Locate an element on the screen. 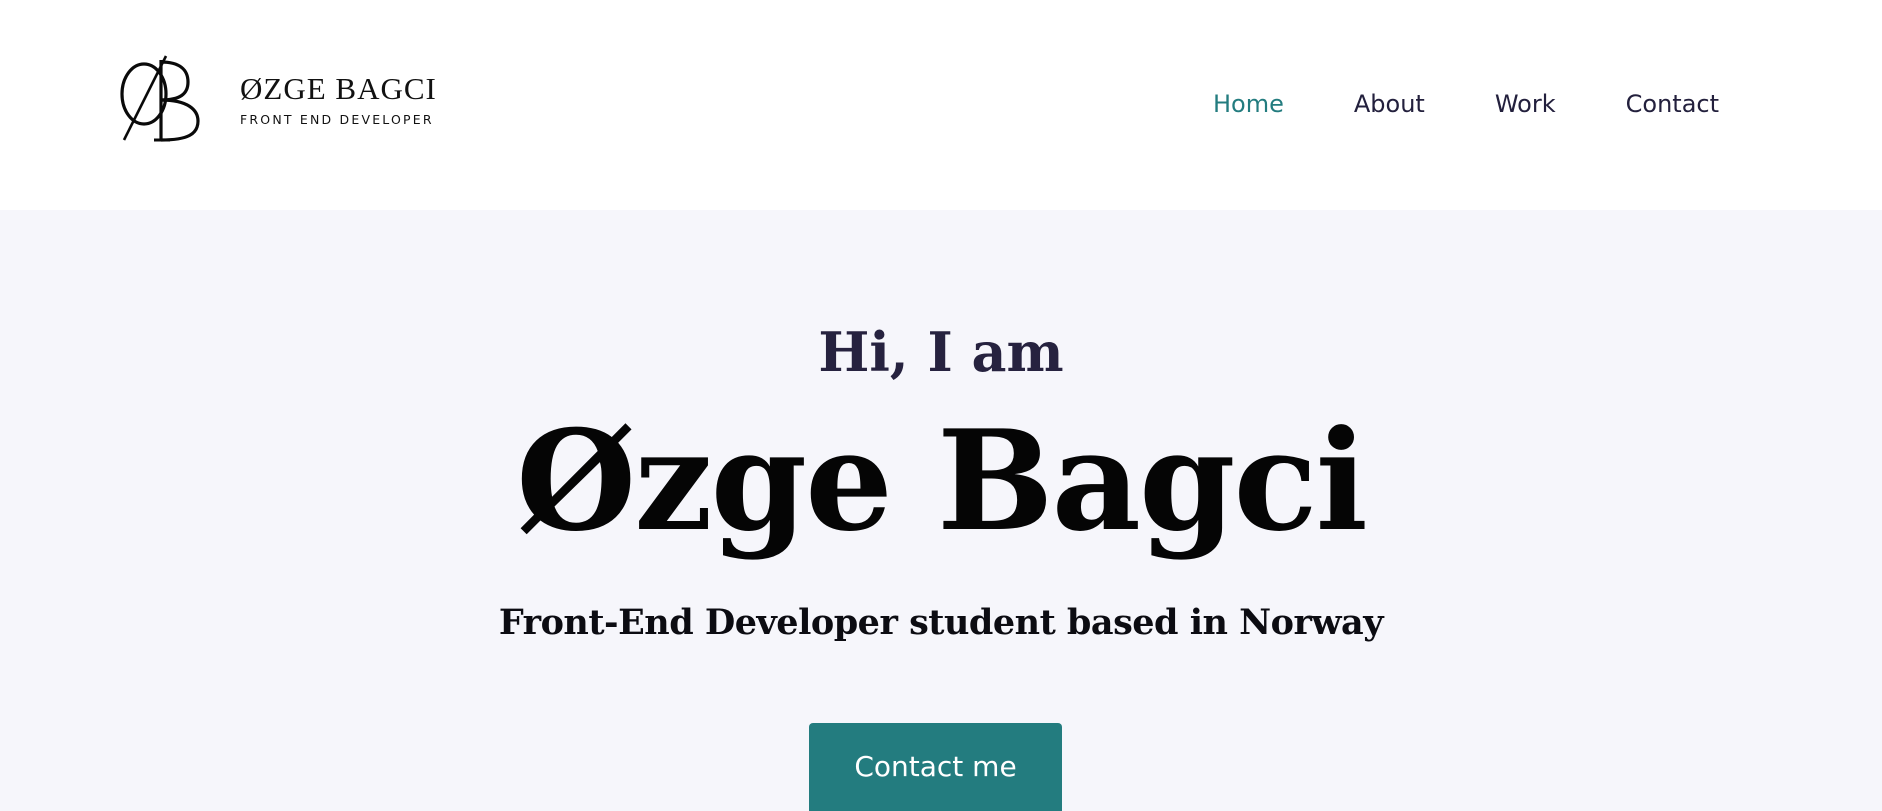 This screenshot has height=811, width=1882. nav-home-link: Home is located at coordinates (1248, 104).